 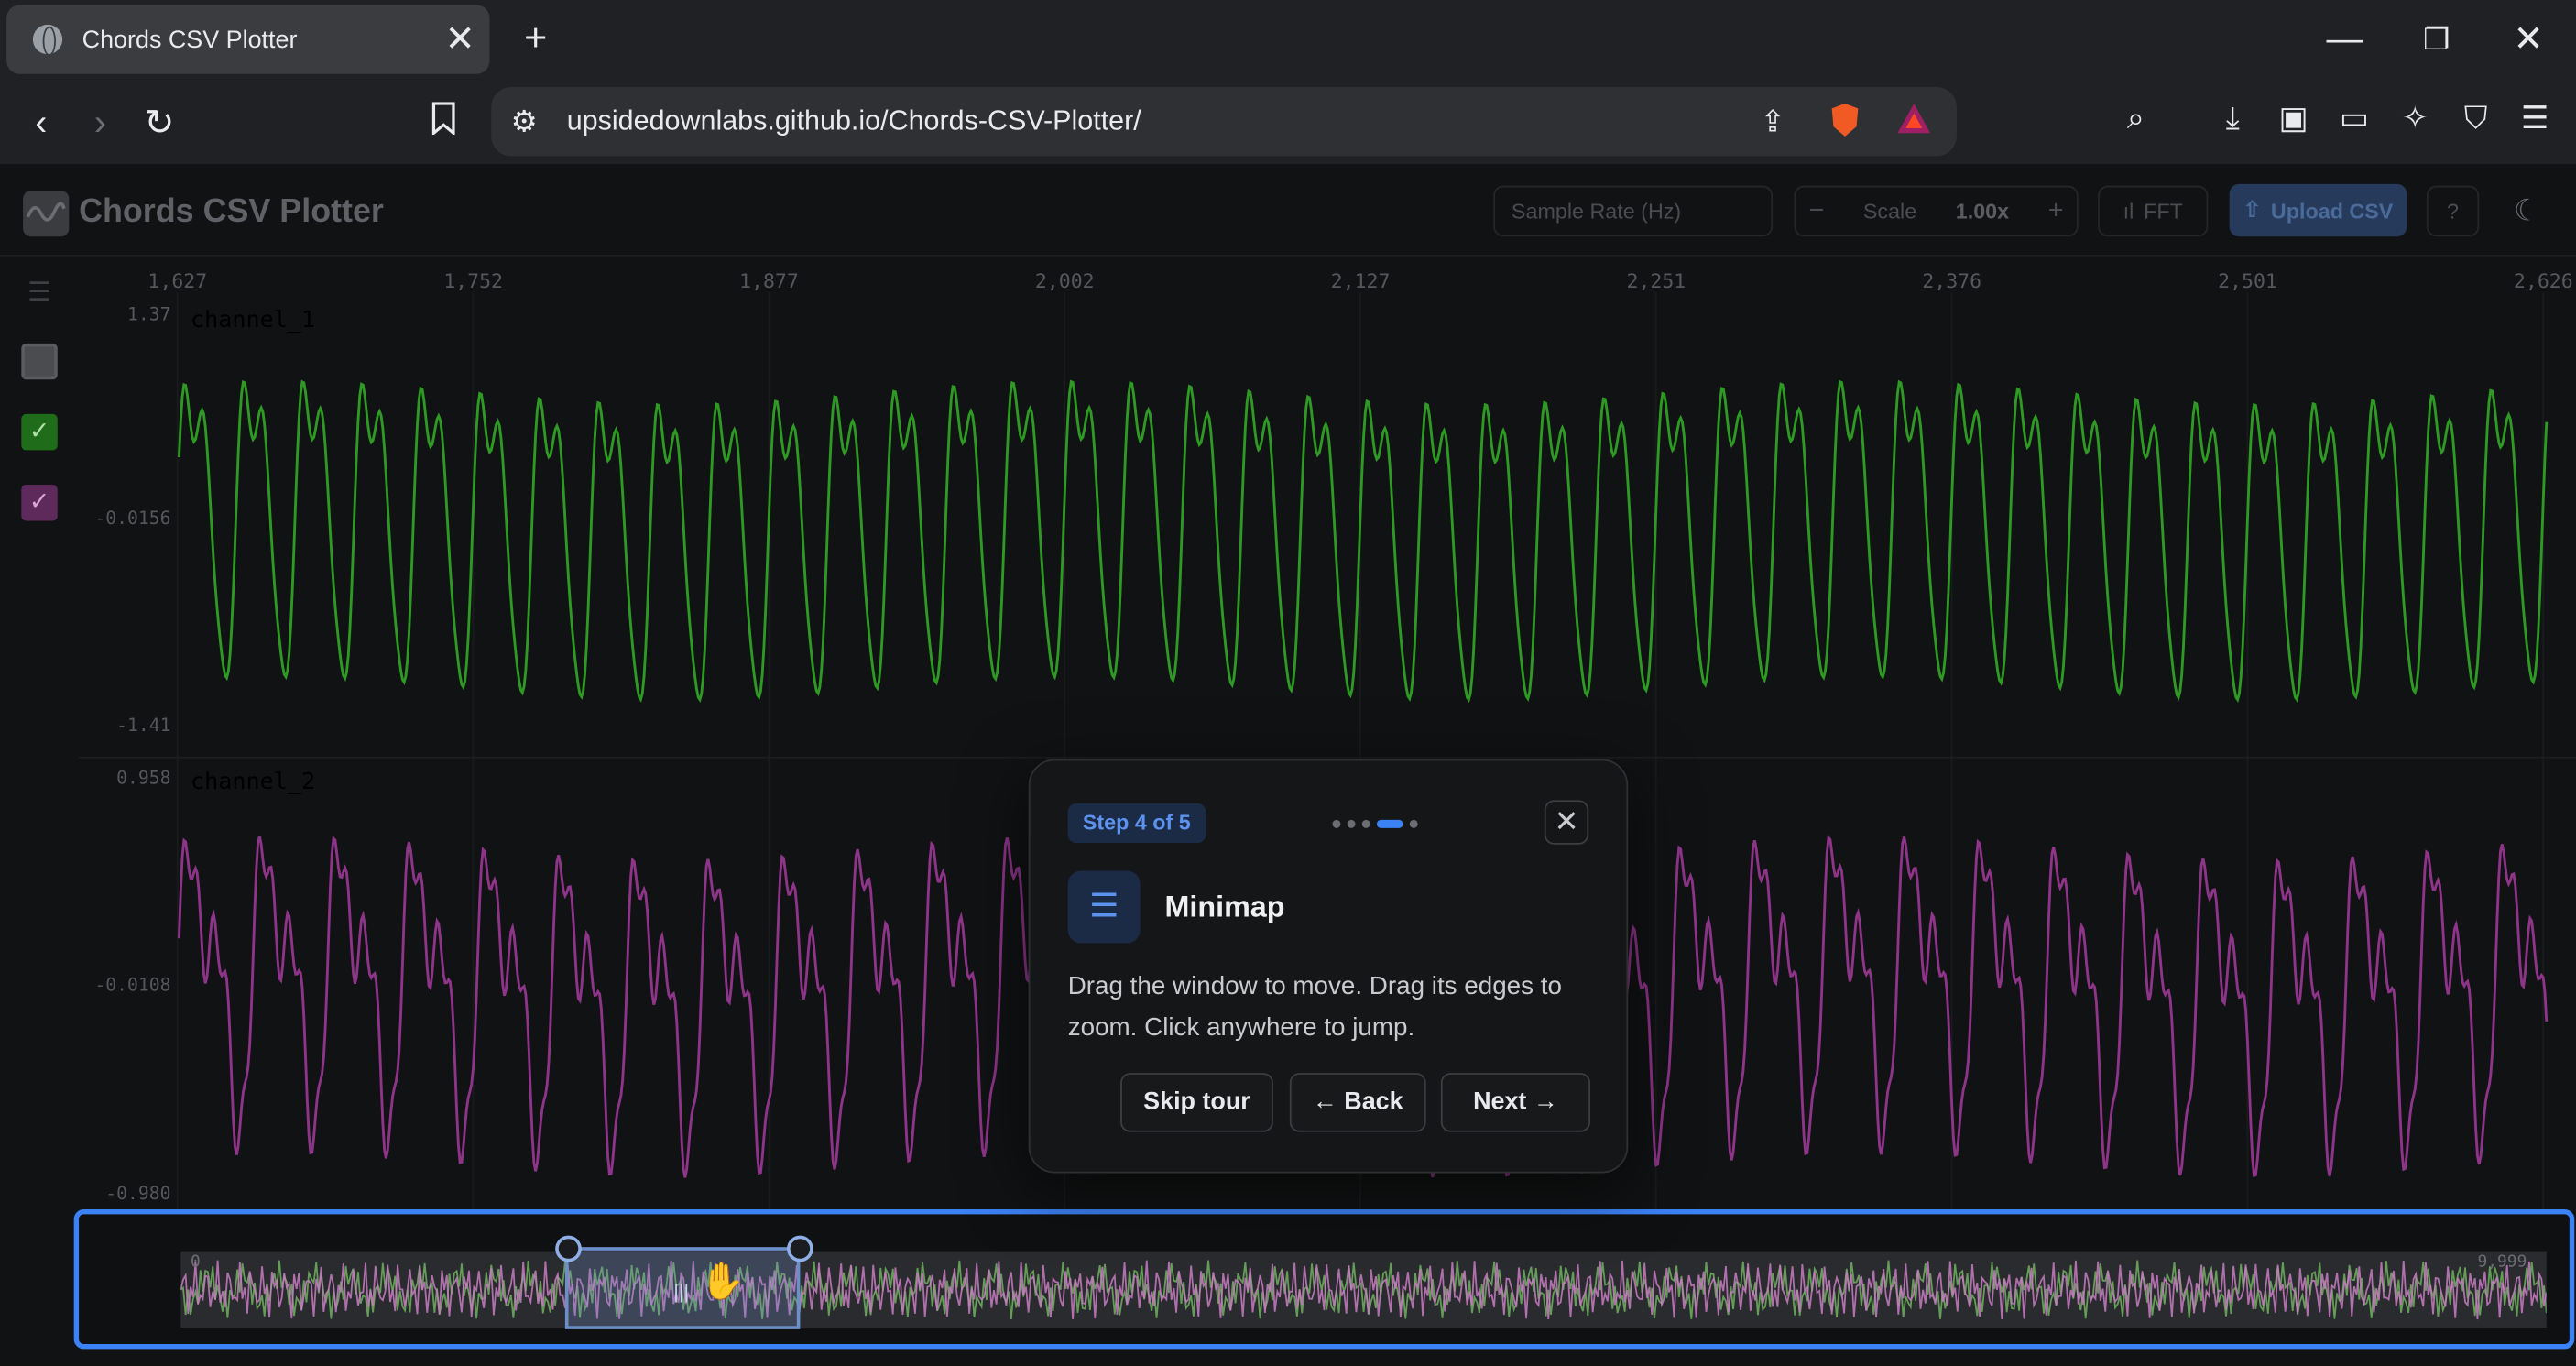 I want to click on minimap-waveform, so click(x=1364, y=1290).